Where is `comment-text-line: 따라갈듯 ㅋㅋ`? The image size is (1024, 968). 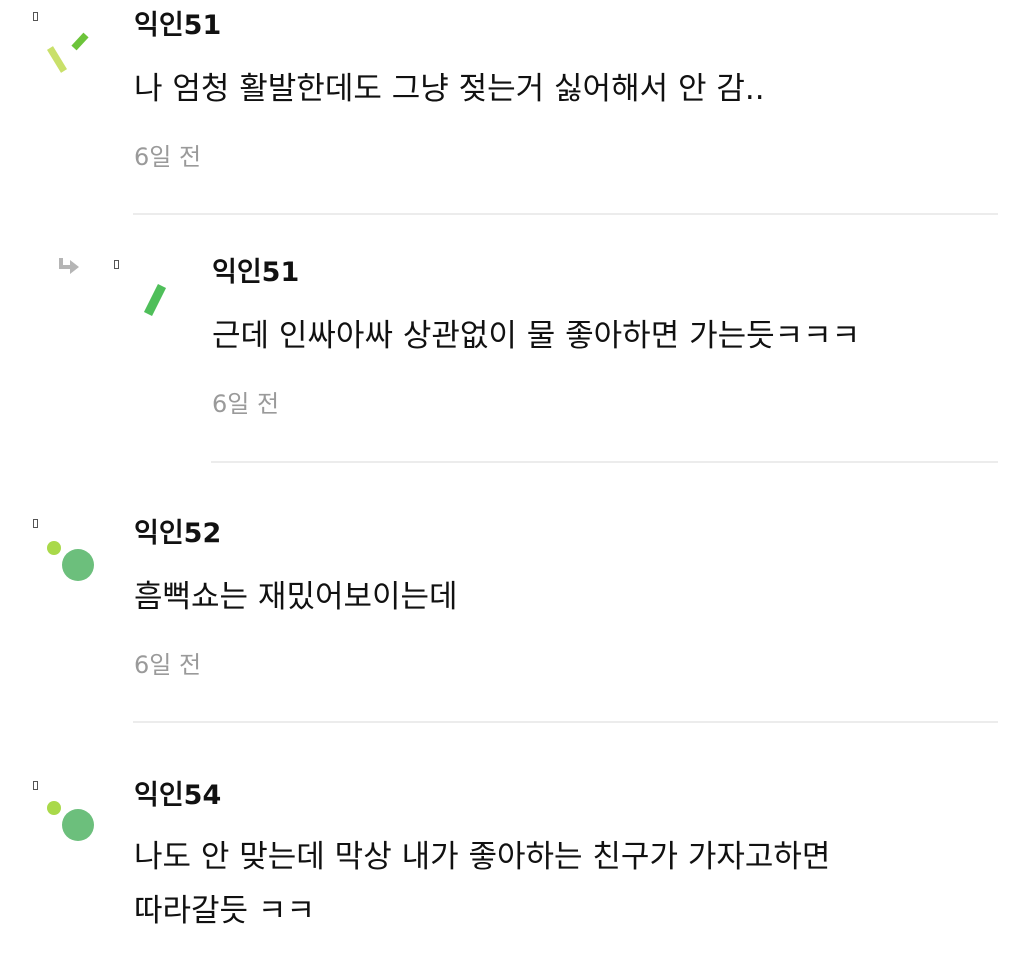
comment-text-line: 따라갈듯 ㅋㅋ is located at coordinates (224, 911).